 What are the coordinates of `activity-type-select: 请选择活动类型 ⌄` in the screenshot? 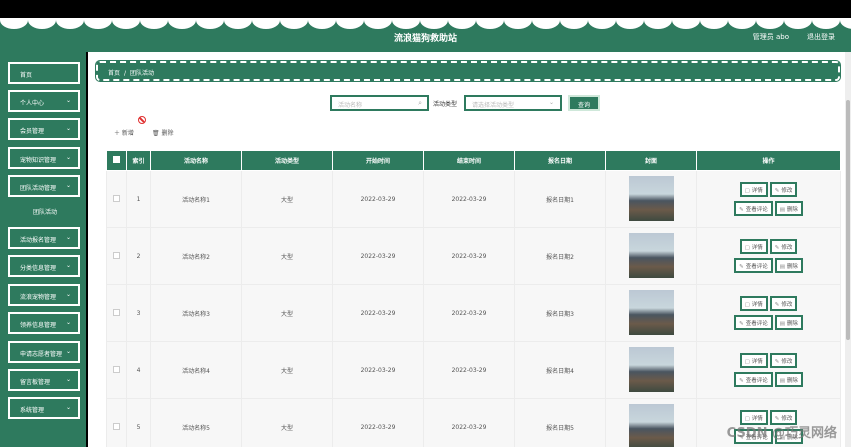 It's located at (513, 103).